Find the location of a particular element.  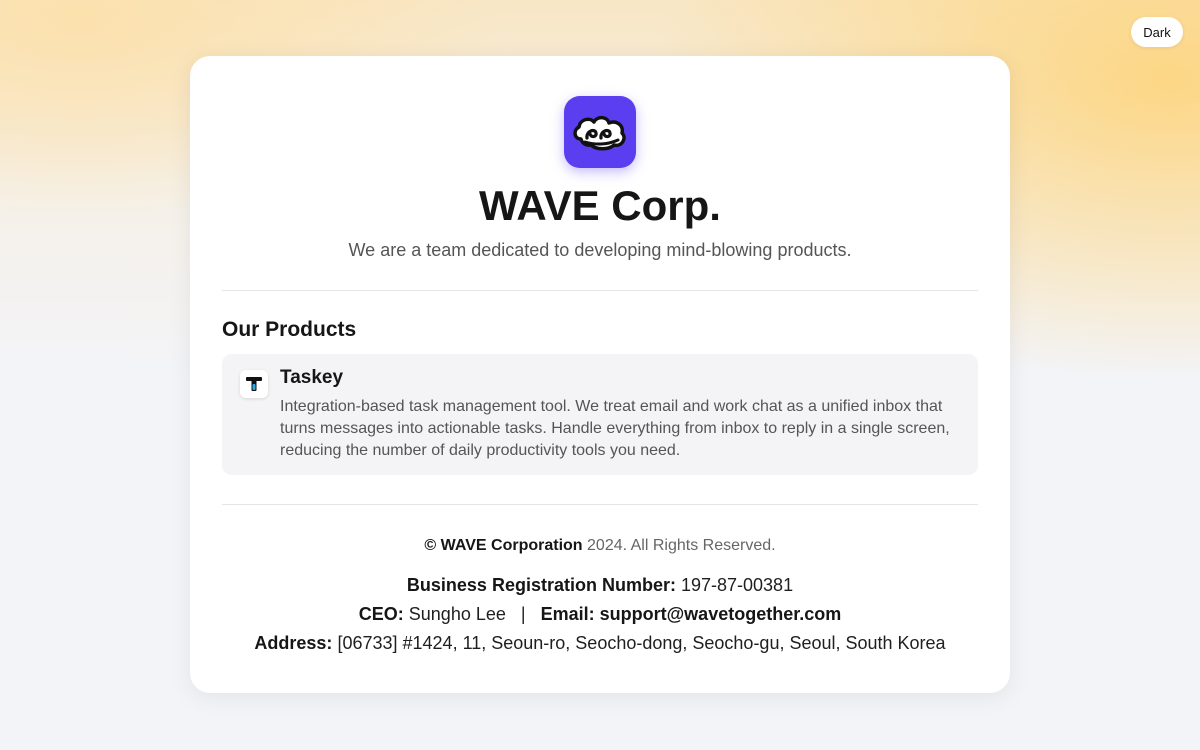

copyright-symbol: © is located at coordinates (430, 545).